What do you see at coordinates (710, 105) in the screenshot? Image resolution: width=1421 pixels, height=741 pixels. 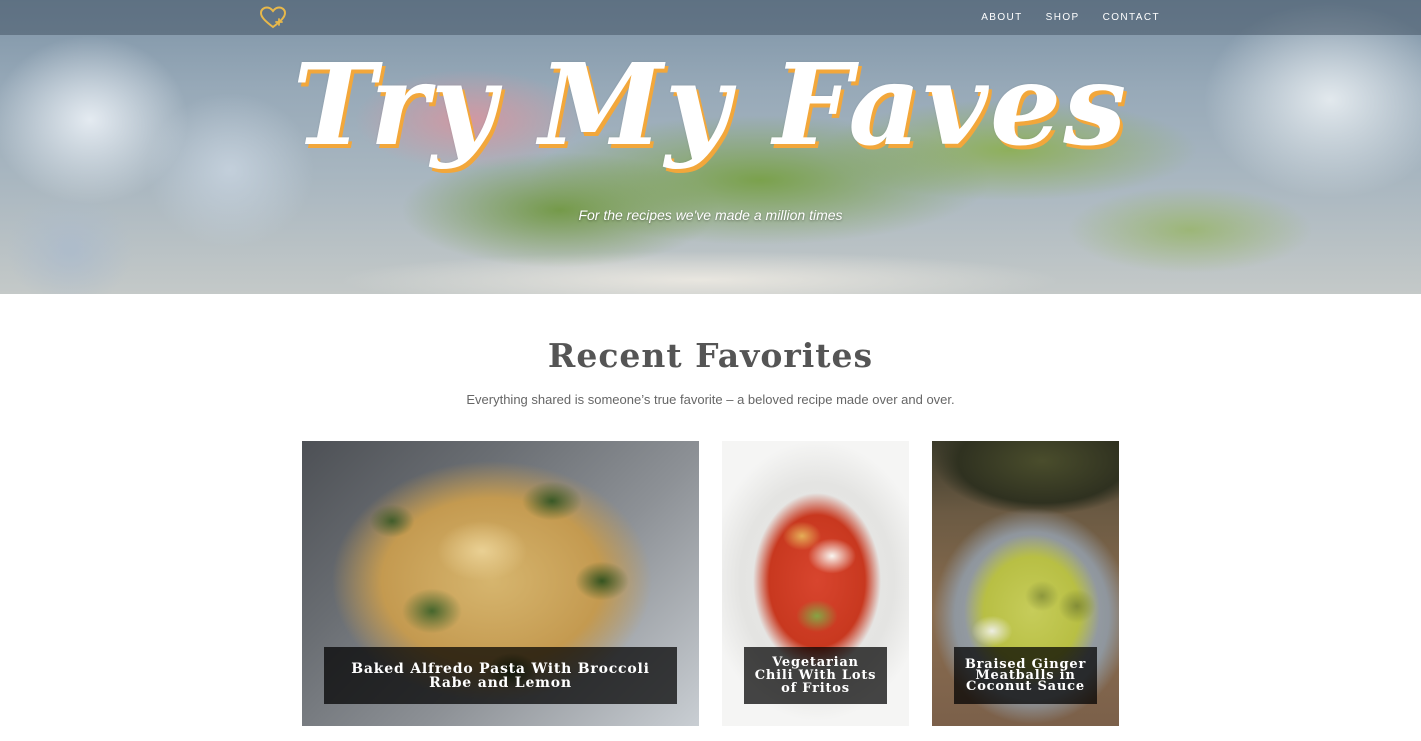 I see `hero-title: Try My Faves` at bounding box center [710, 105].